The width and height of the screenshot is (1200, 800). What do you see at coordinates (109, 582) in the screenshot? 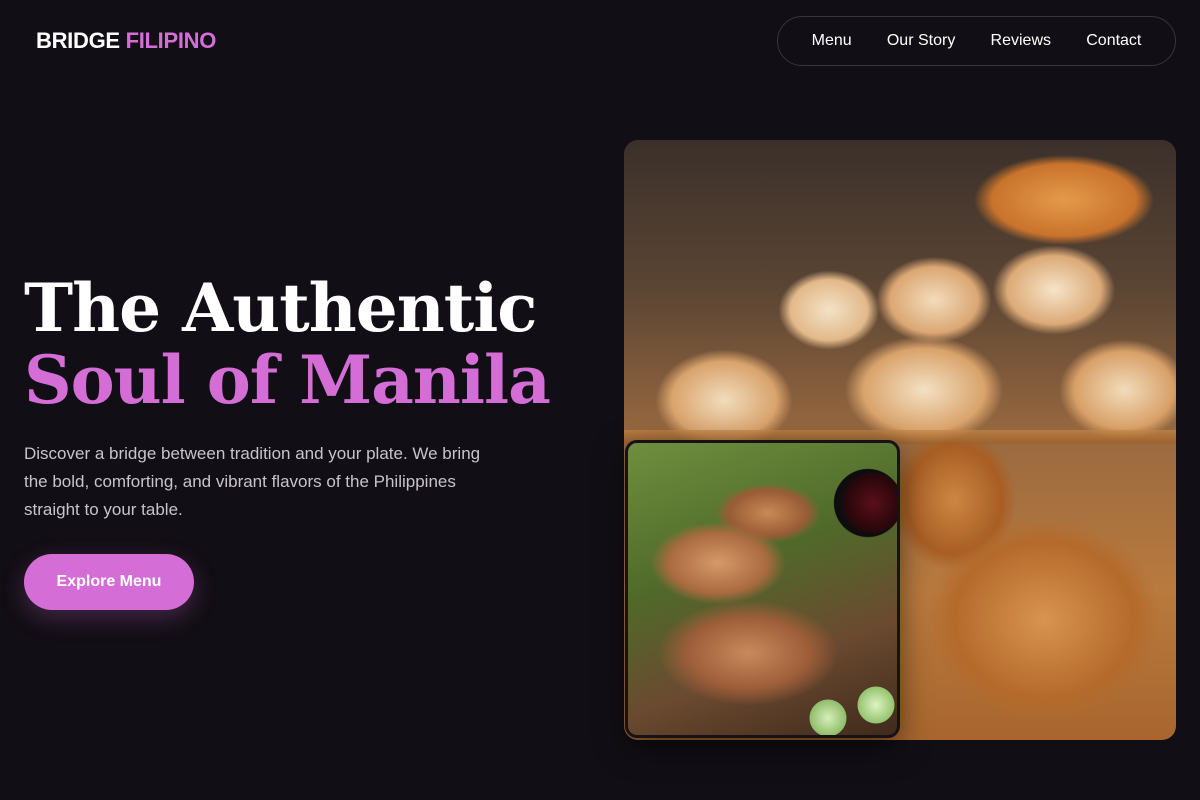
I see `explore-menu-button: Explore Menu` at bounding box center [109, 582].